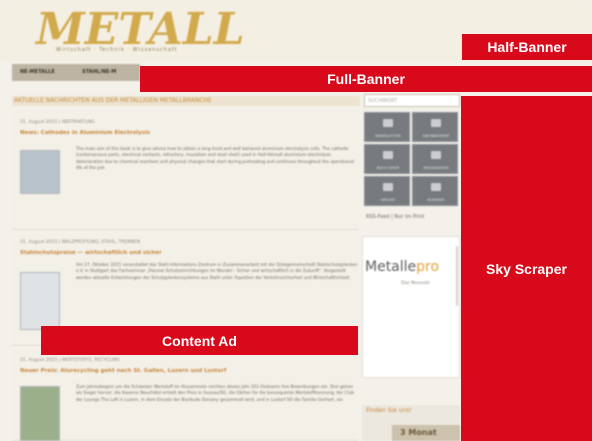 This screenshot has width=592, height=441. Describe the element at coordinates (76, 72) in the screenshot. I see `main-navigation: NE-METALLE STAHL/NE-M` at that location.